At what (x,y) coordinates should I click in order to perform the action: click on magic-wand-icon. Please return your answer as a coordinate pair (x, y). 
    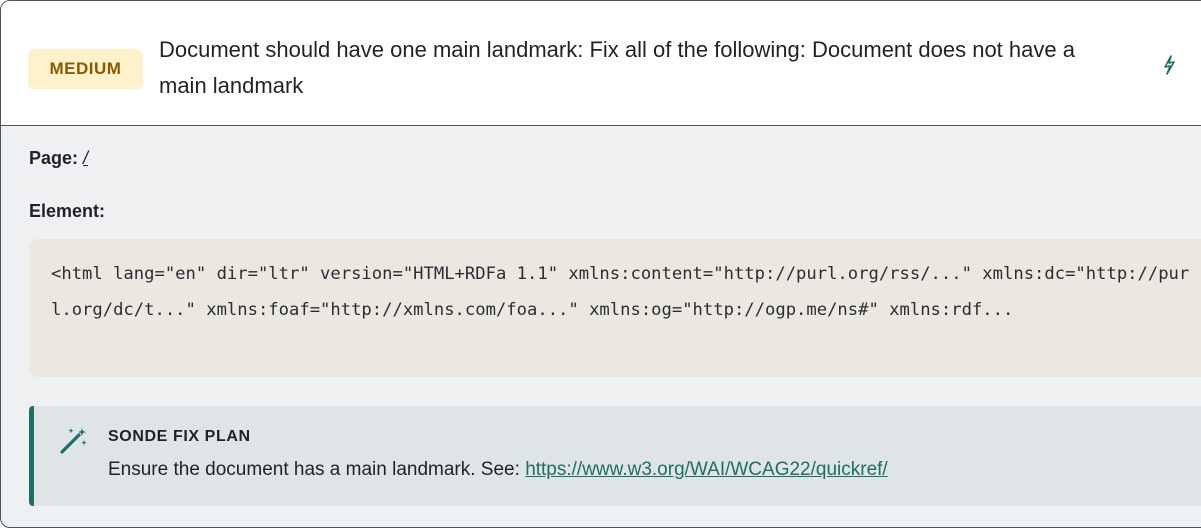
    Looking at the image, I should click on (73, 441).